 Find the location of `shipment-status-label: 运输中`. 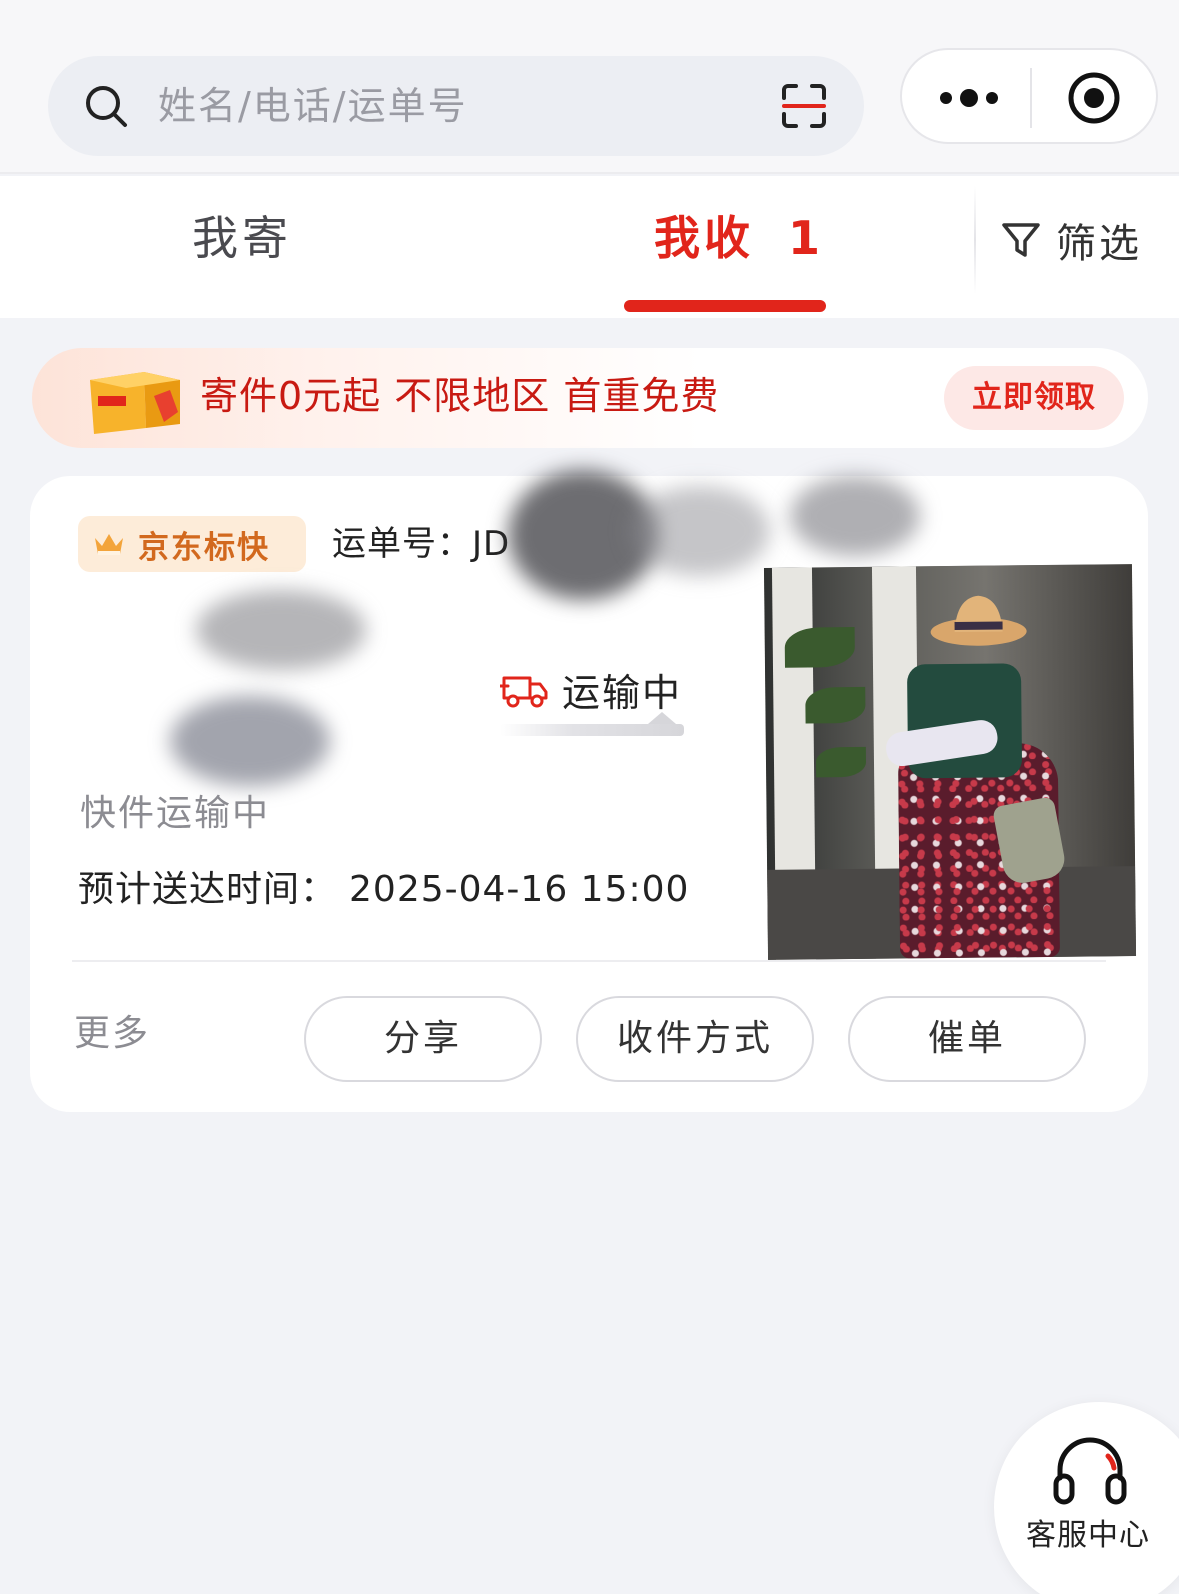

shipment-status-label: 运输中 is located at coordinates (622, 693).